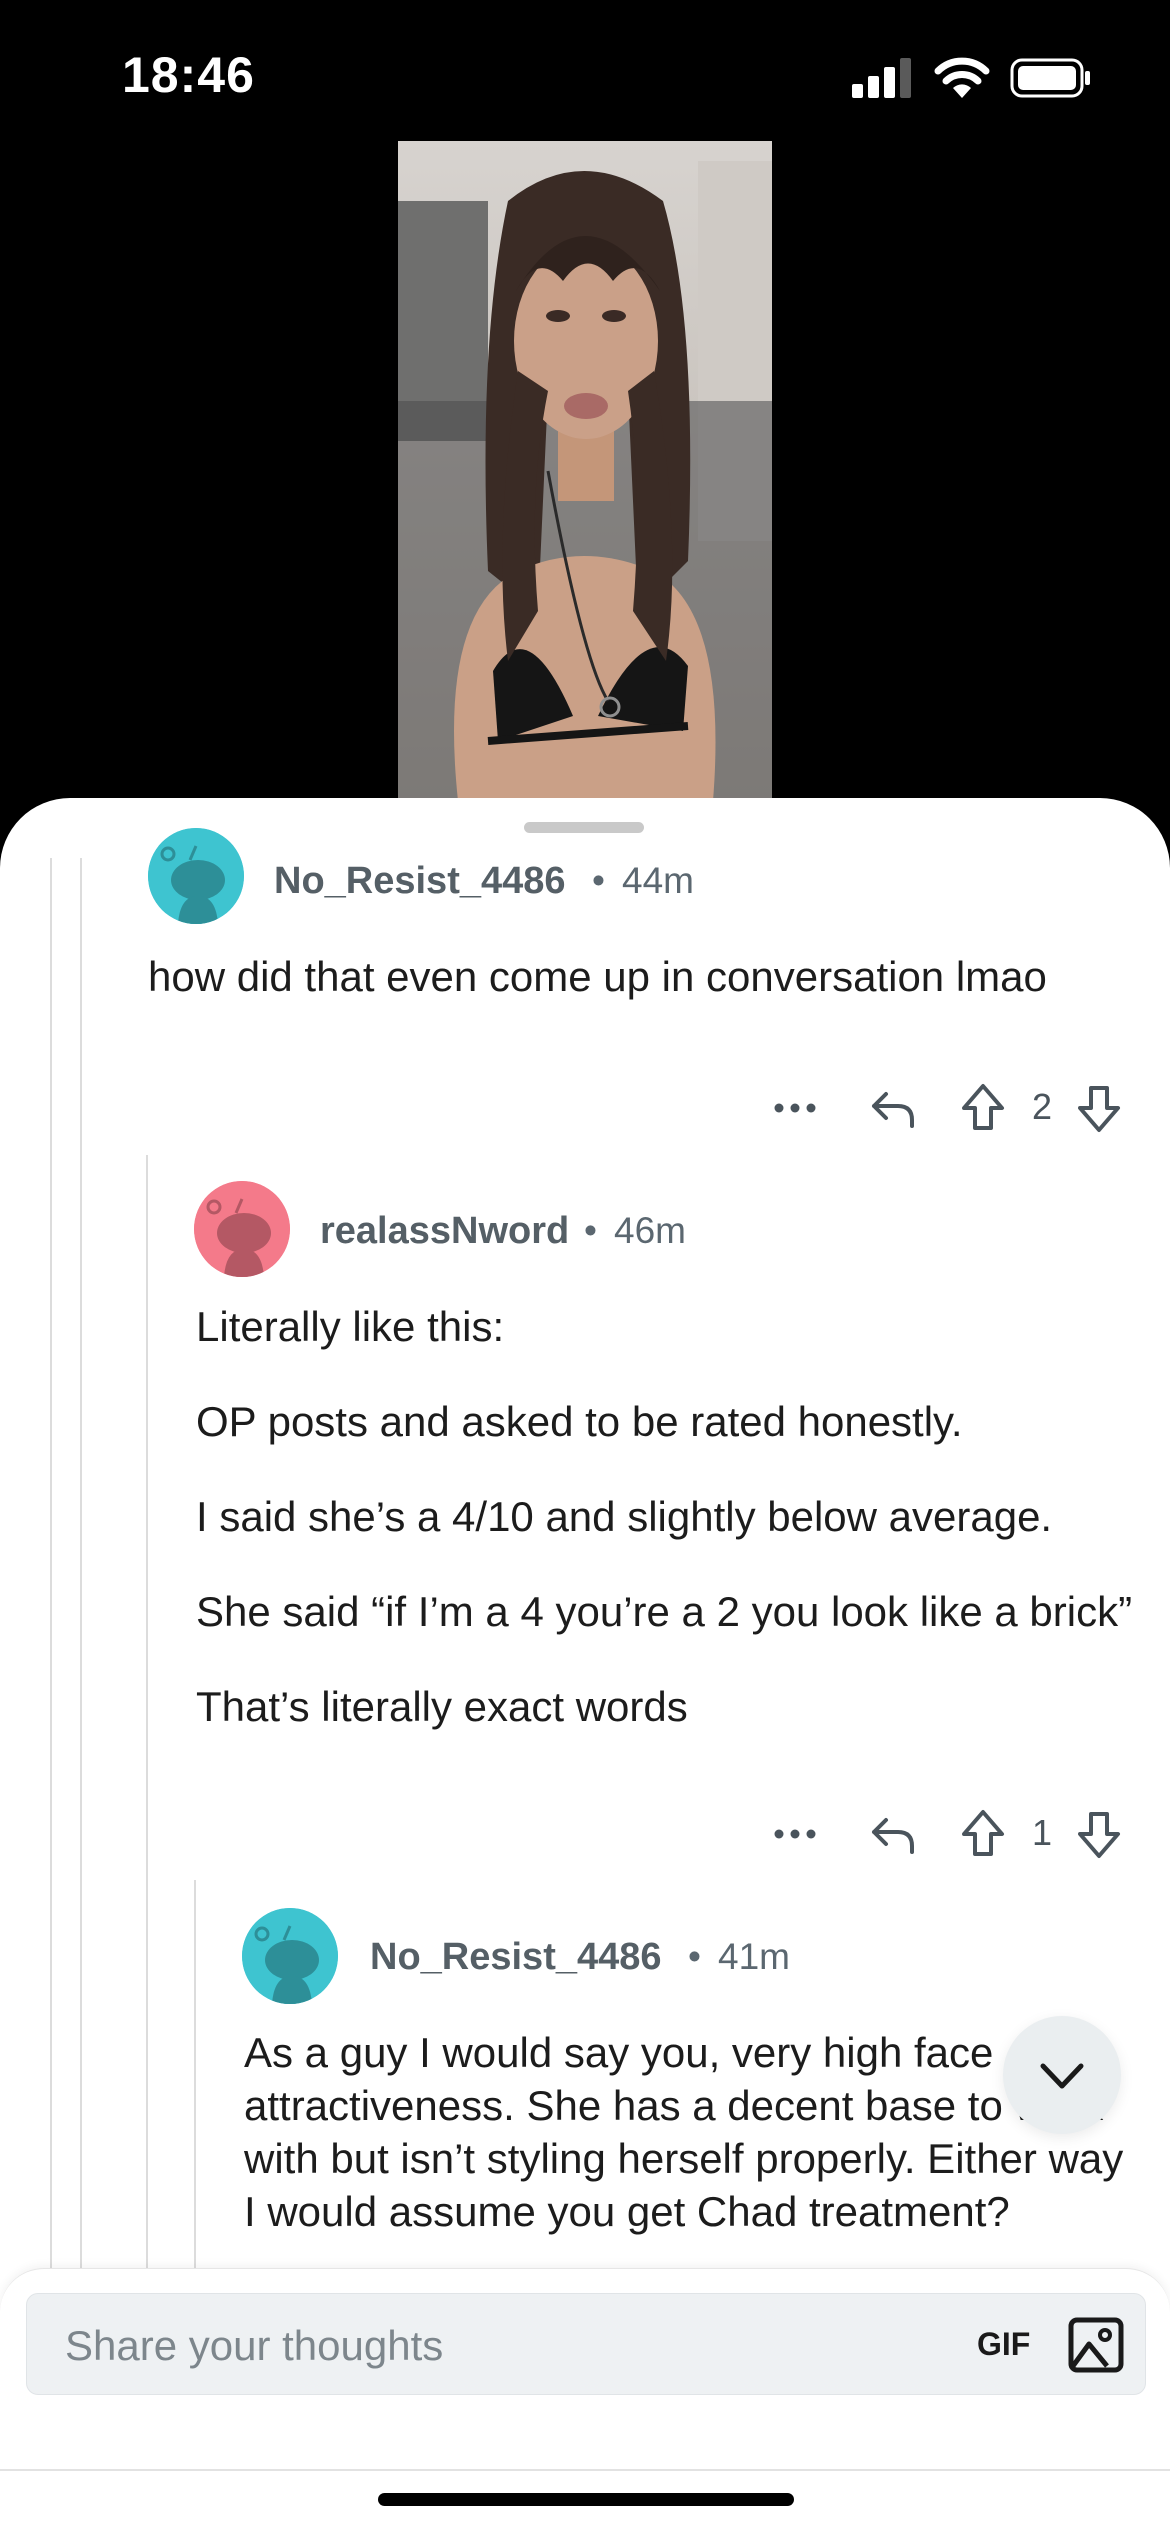  Describe the element at coordinates (1050, 78) in the screenshot. I see `battery-icon` at that location.